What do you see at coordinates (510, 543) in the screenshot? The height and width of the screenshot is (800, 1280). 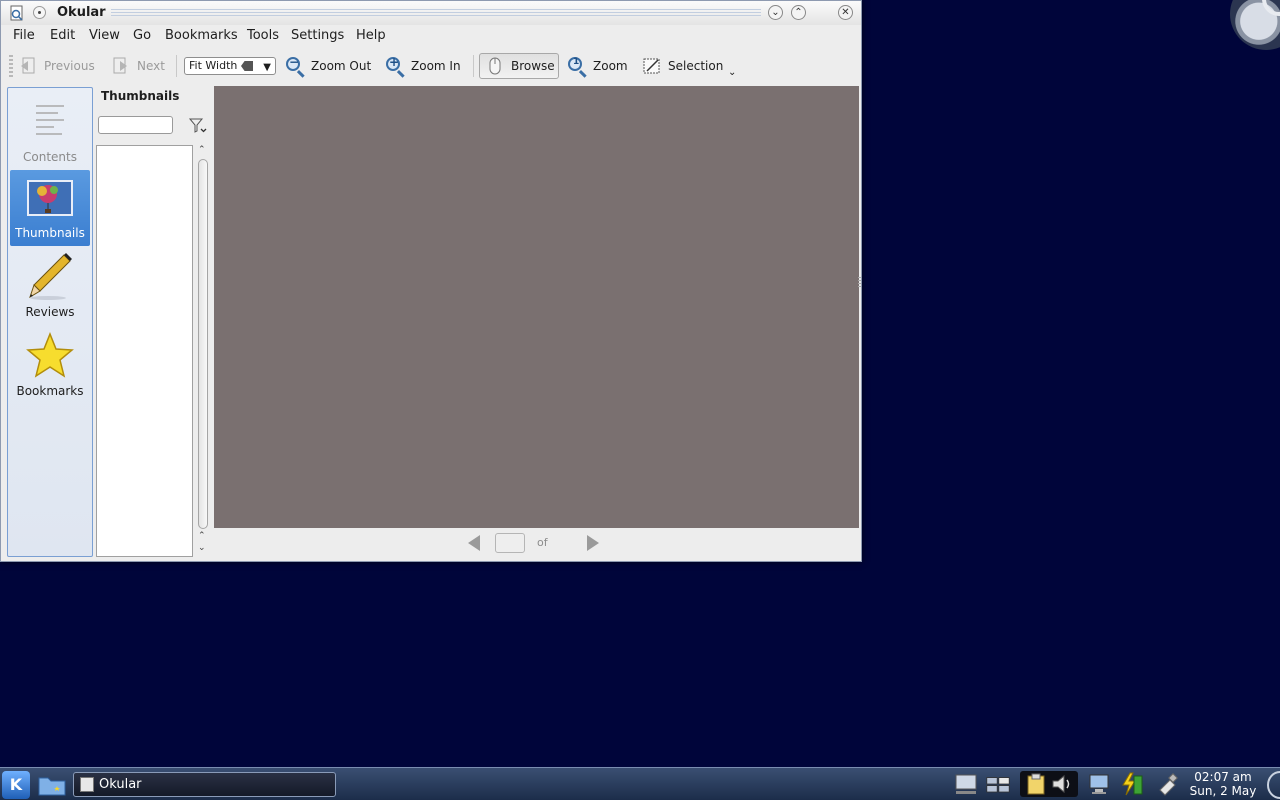 I see `page-number-input` at bounding box center [510, 543].